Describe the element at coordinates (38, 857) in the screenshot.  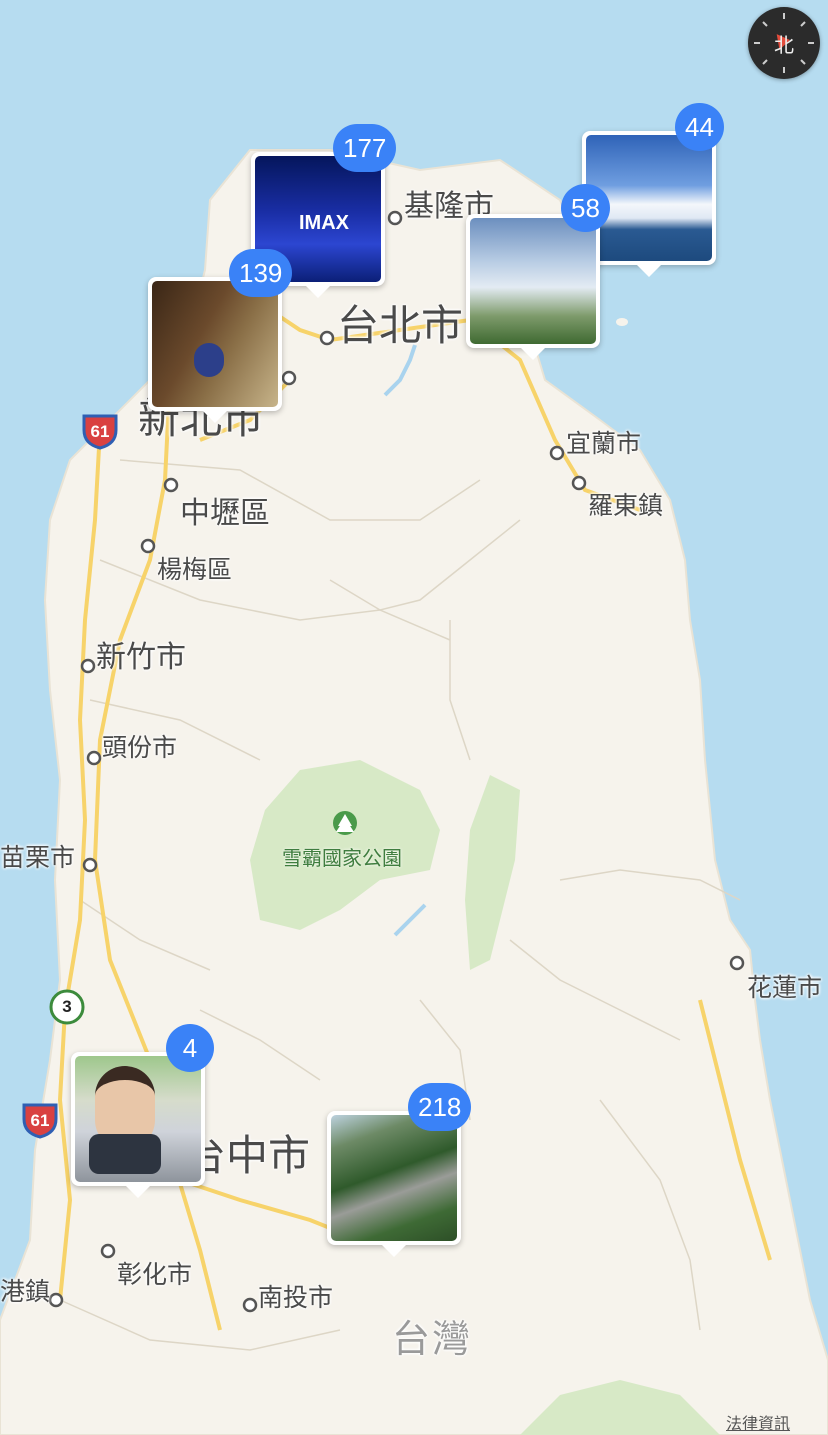
I see `city-label-miaoli: 苗栗市` at that location.